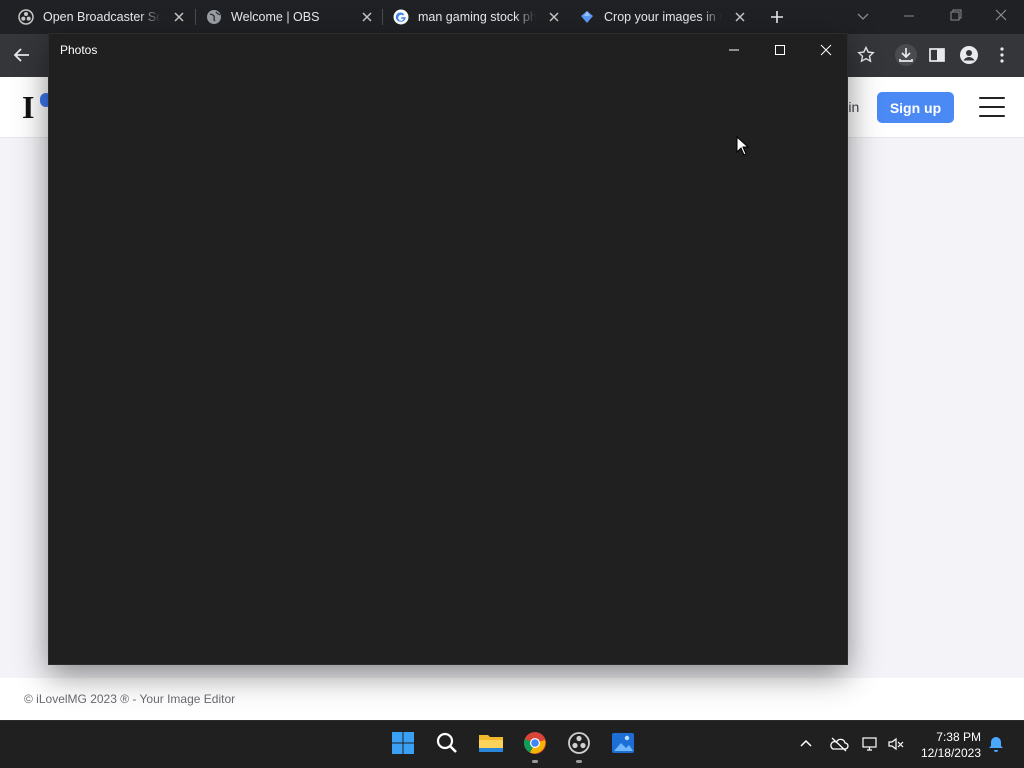 This screenshot has height=768, width=1024. Describe the element at coordinates (130, 699) in the screenshot. I see `footer-copyright: © iLovelMG 2023 ® - Your Image Editor` at that location.